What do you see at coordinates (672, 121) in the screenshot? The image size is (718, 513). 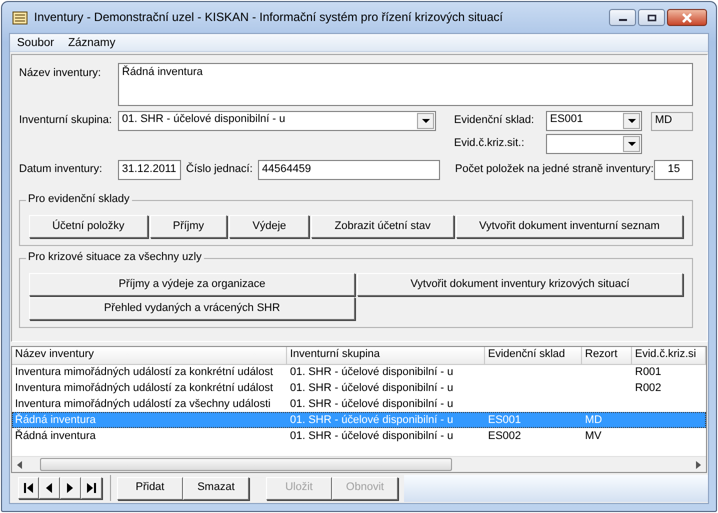 I see `rezort-field: MD` at bounding box center [672, 121].